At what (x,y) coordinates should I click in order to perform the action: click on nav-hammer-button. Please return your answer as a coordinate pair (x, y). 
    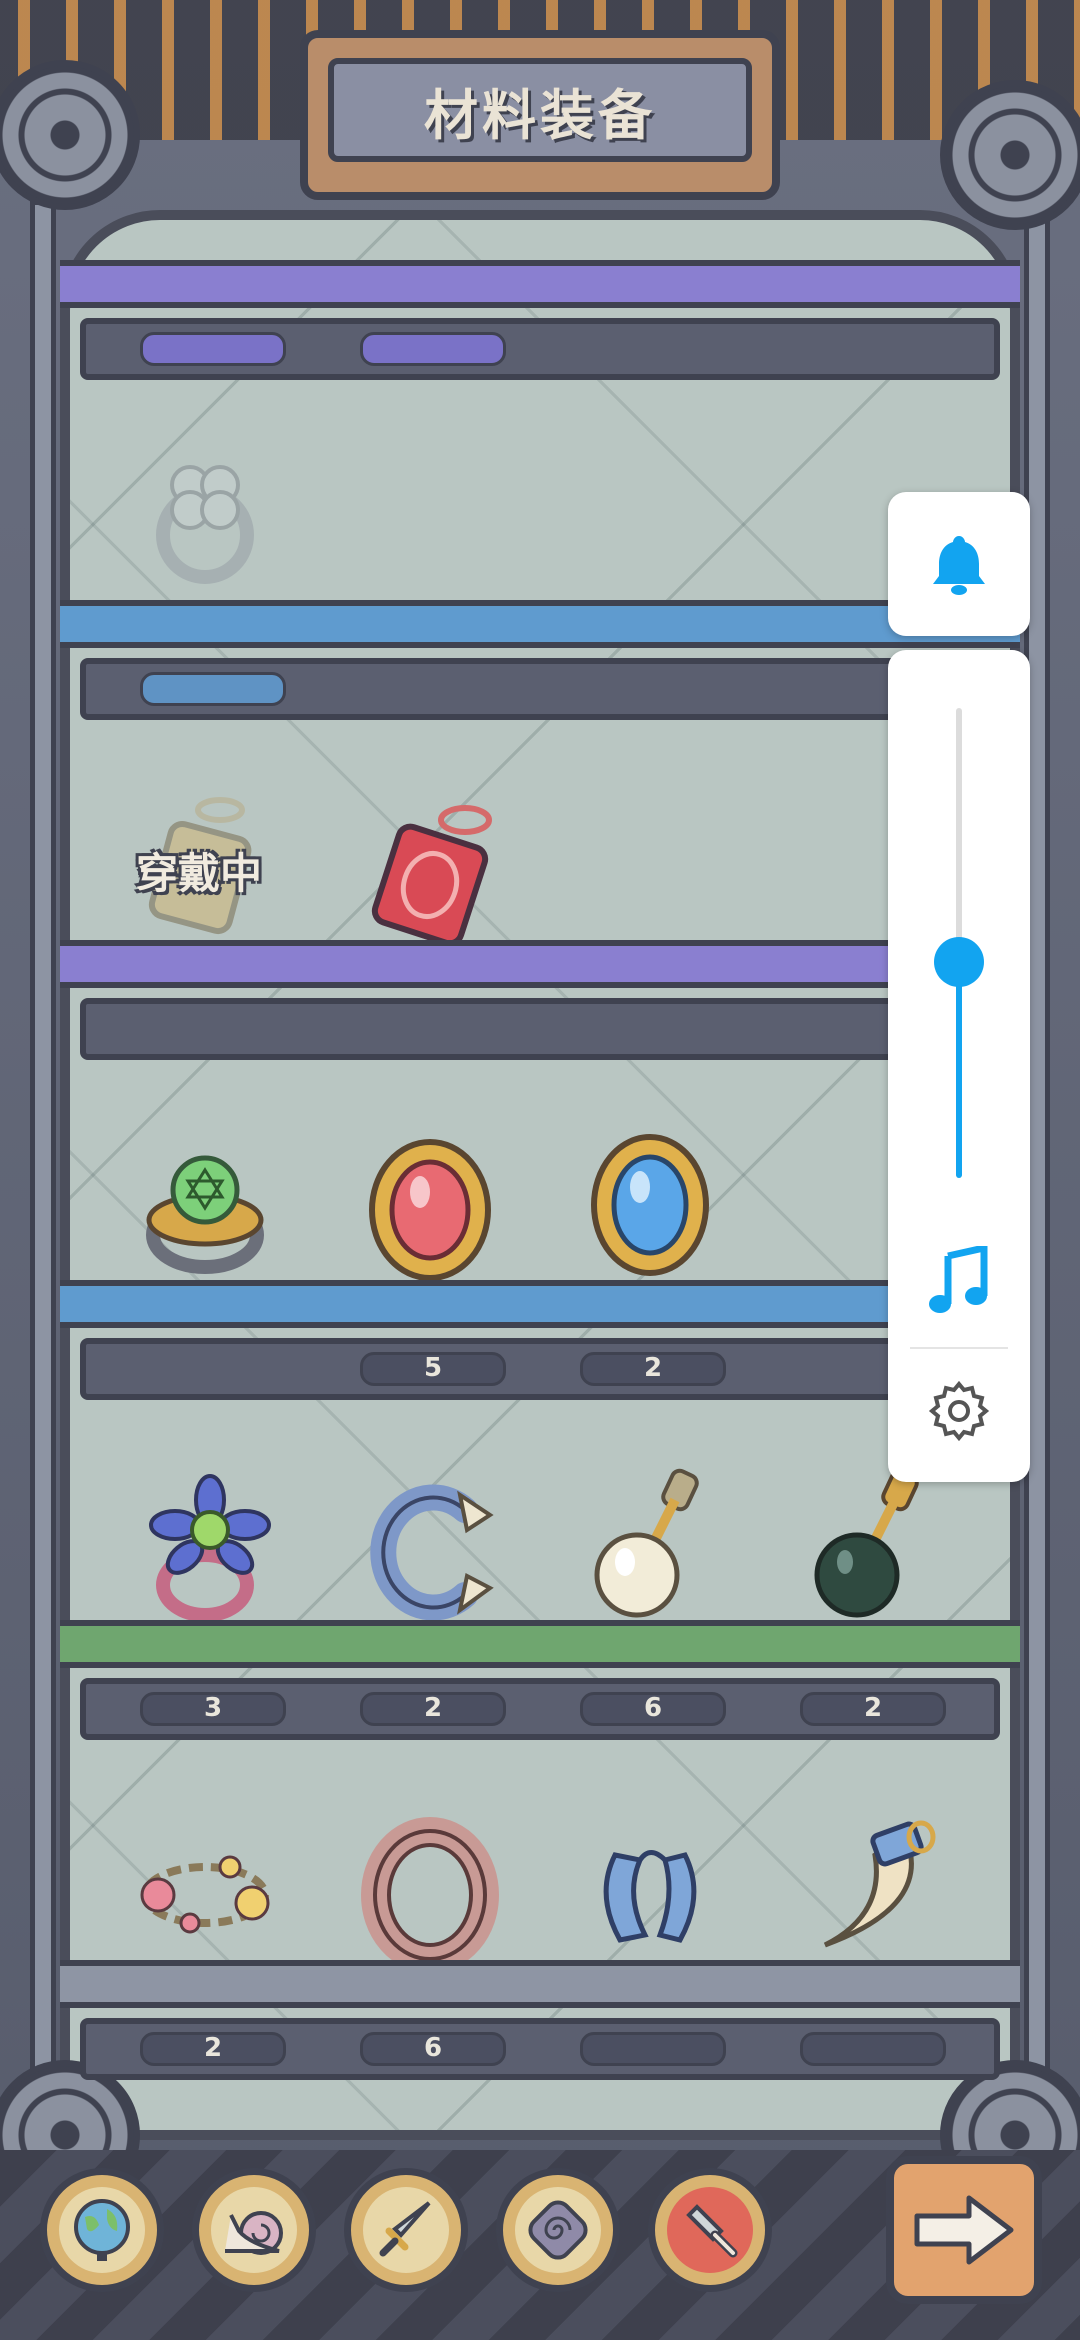
    Looking at the image, I should click on (710, 2230).